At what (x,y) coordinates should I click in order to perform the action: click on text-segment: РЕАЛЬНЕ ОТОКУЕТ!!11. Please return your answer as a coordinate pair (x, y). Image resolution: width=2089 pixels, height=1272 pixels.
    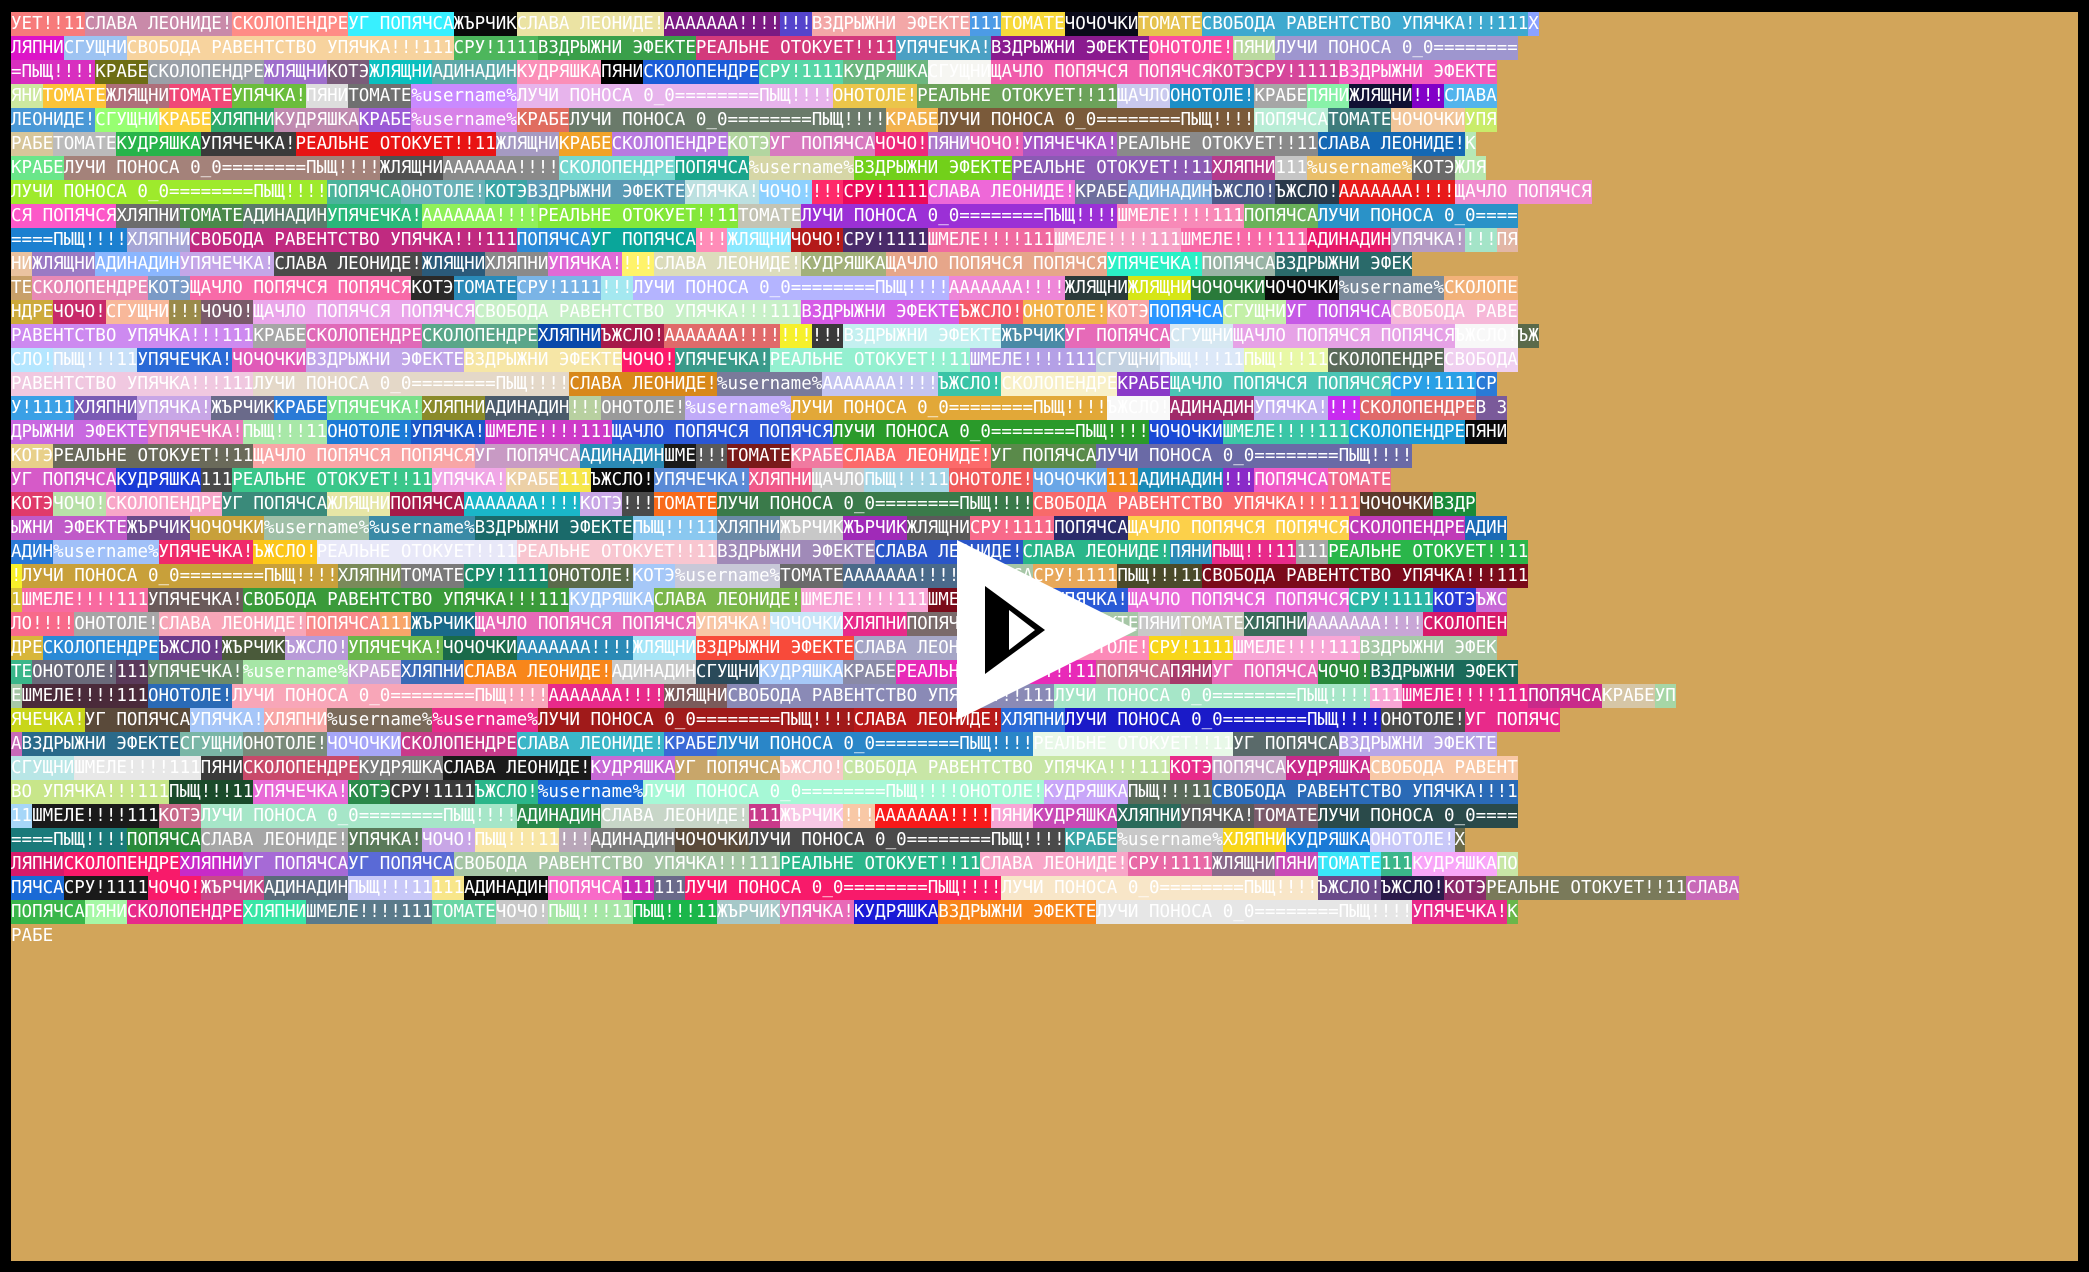
    Looking at the image, I should click on (869, 360).